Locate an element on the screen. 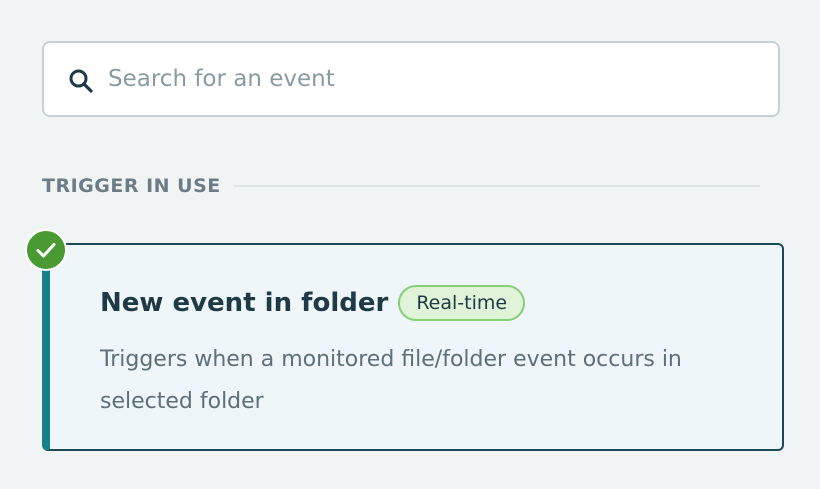  check-icon is located at coordinates (46, 250).